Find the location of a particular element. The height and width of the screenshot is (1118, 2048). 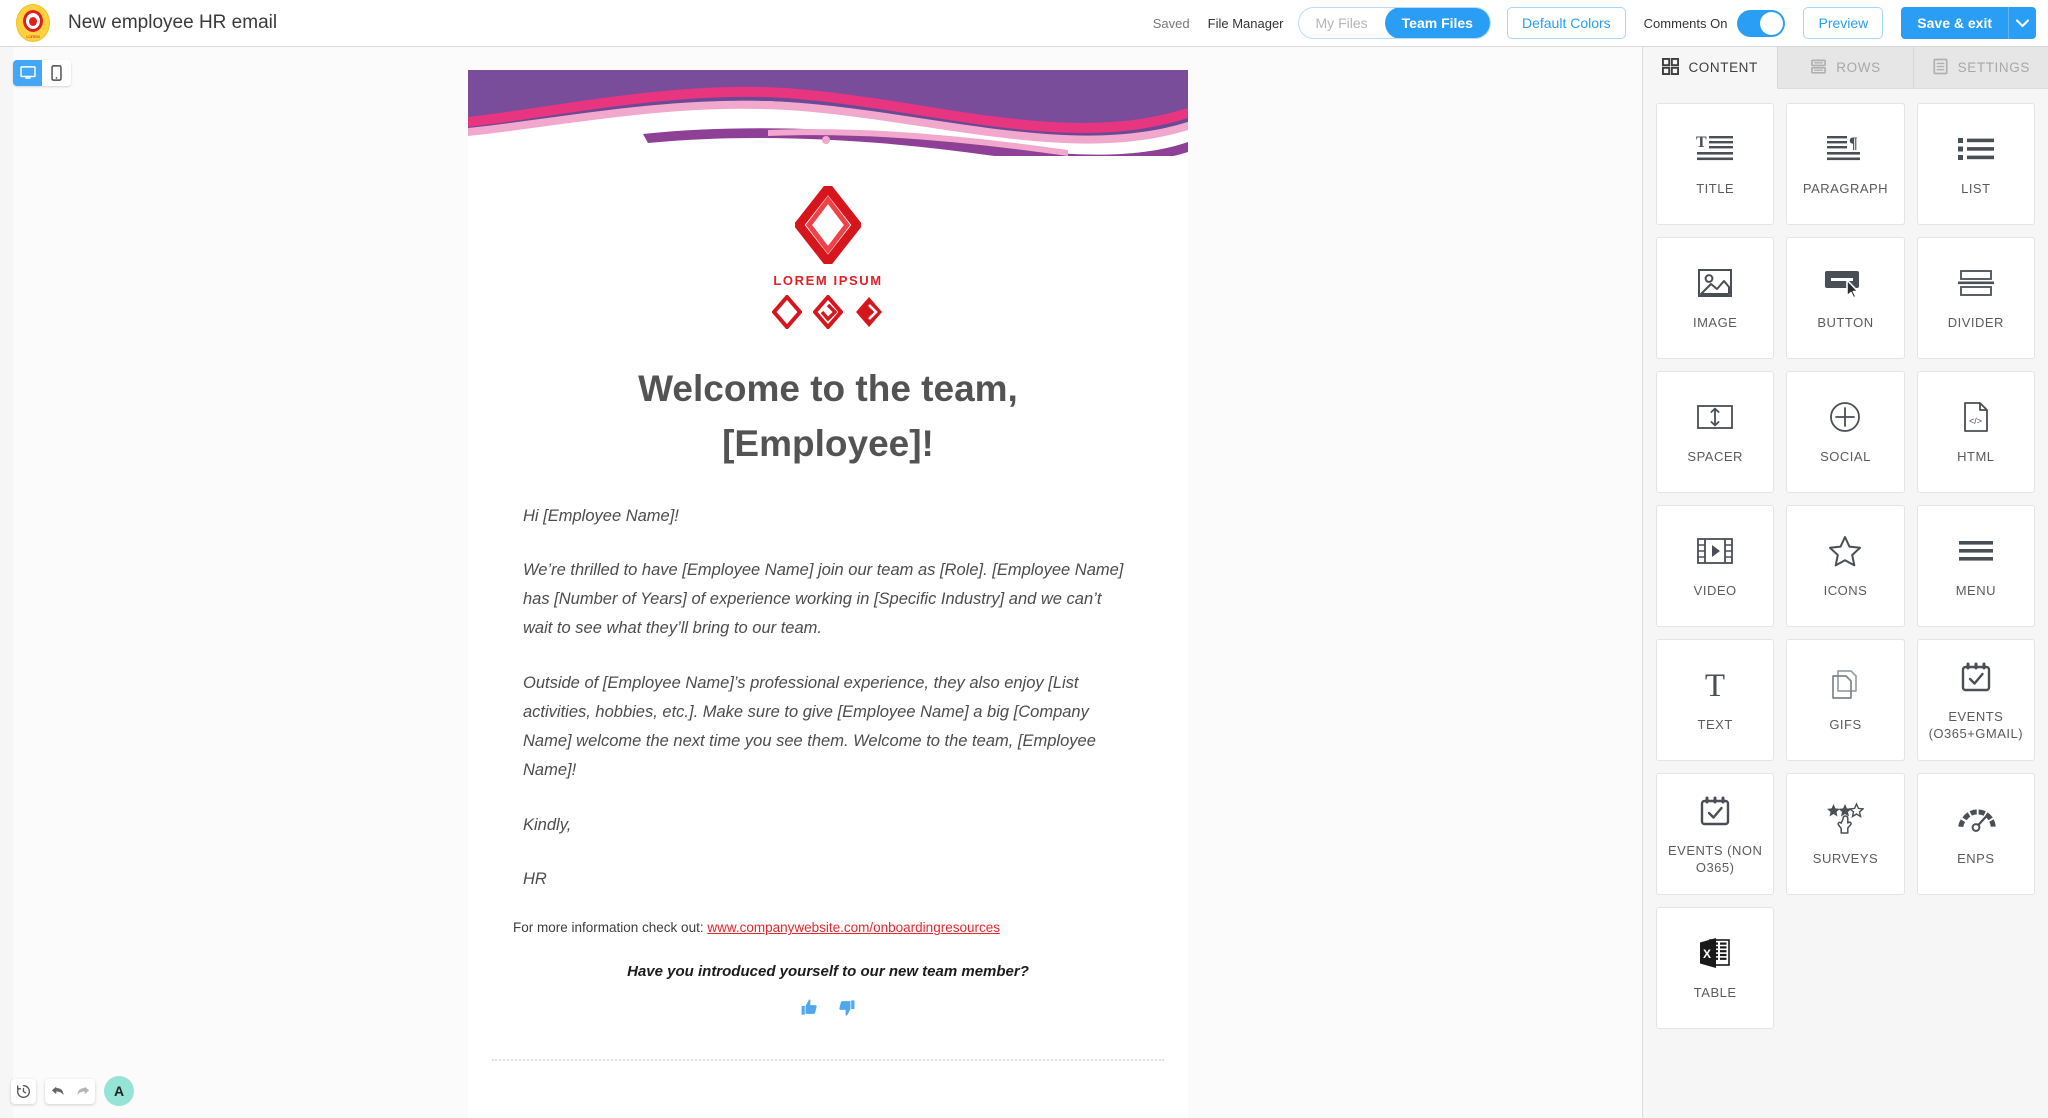

tab-rows: ROWS is located at coordinates (1846, 68).